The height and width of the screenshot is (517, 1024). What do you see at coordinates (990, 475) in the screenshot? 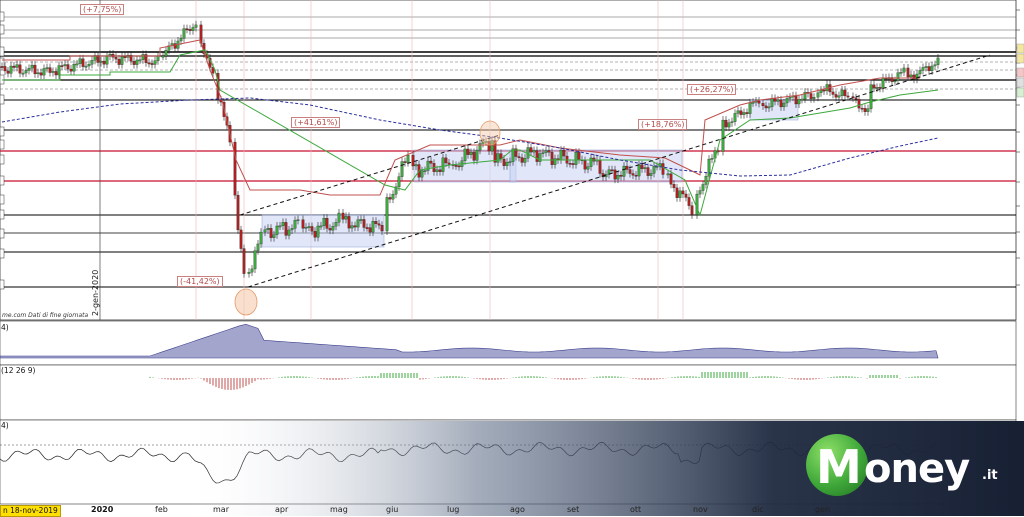
I see `logo-tld: .it` at bounding box center [990, 475].